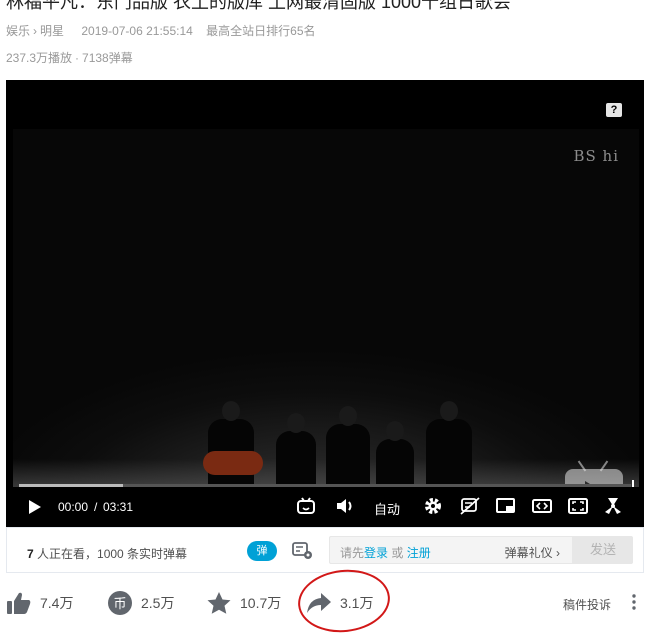 This screenshot has height=637, width=649. What do you see at coordinates (259, 5) in the screenshot?
I see `video-title: 林福平凡：东门品版 衣土的版库 土网最清固版 1000十组日歌会` at bounding box center [259, 5].